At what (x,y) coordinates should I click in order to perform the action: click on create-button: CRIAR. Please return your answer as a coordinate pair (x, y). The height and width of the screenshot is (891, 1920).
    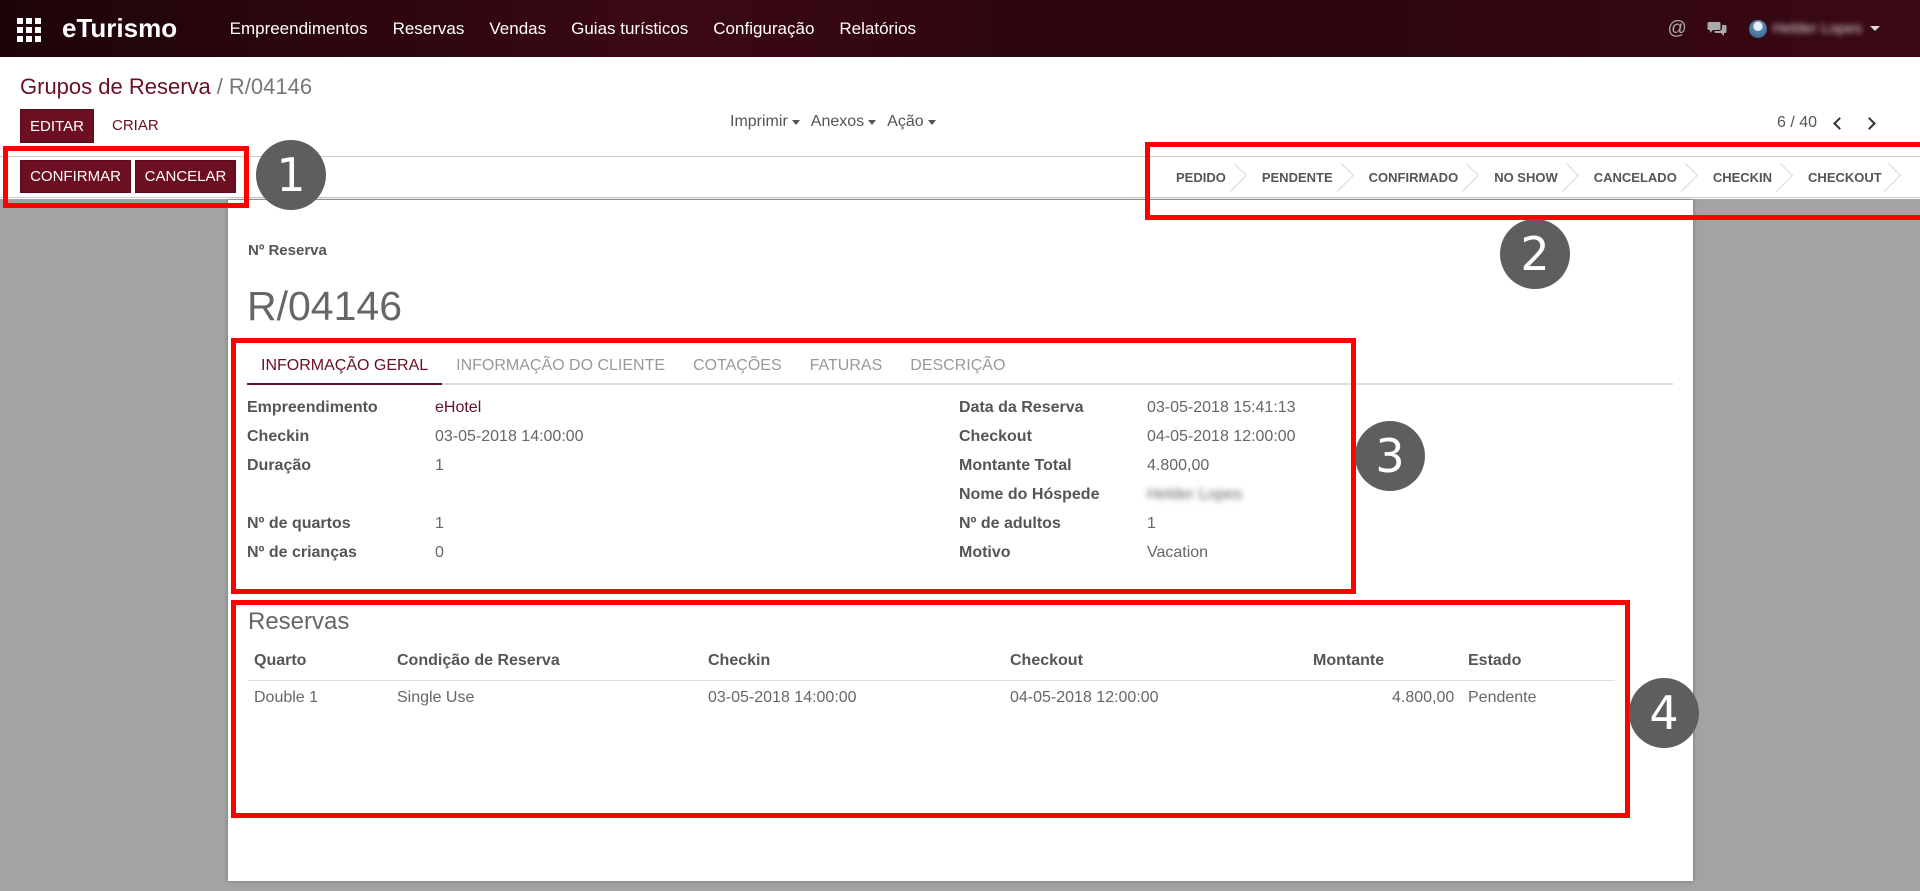
    Looking at the image, I should click on (135, 125).